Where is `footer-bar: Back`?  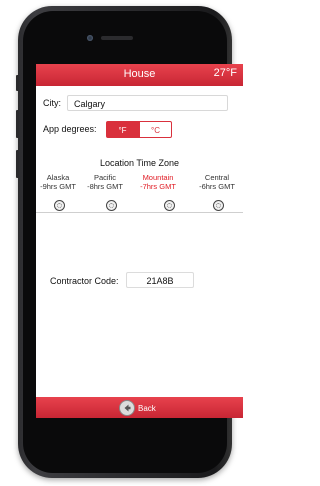
footer-bar: Back is located at coordinates (139, 407).